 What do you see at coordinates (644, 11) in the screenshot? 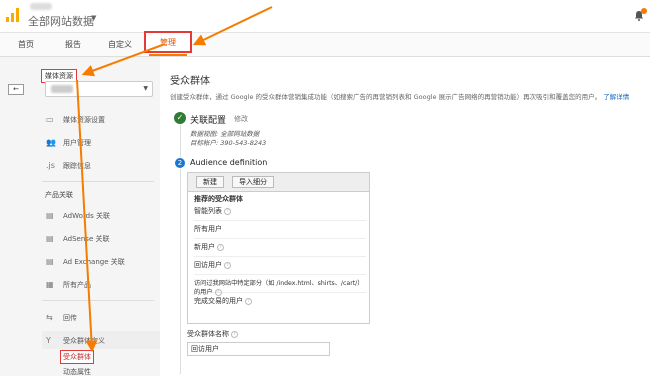
I see `notification-badge` at bounding box center [644, 11].